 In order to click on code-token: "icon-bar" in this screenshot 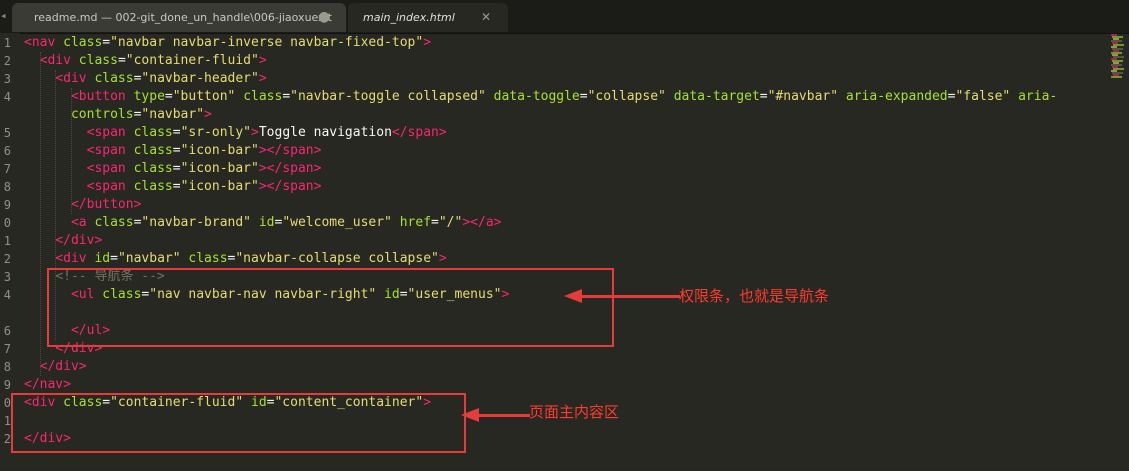, I will do `click(219, 186)`.